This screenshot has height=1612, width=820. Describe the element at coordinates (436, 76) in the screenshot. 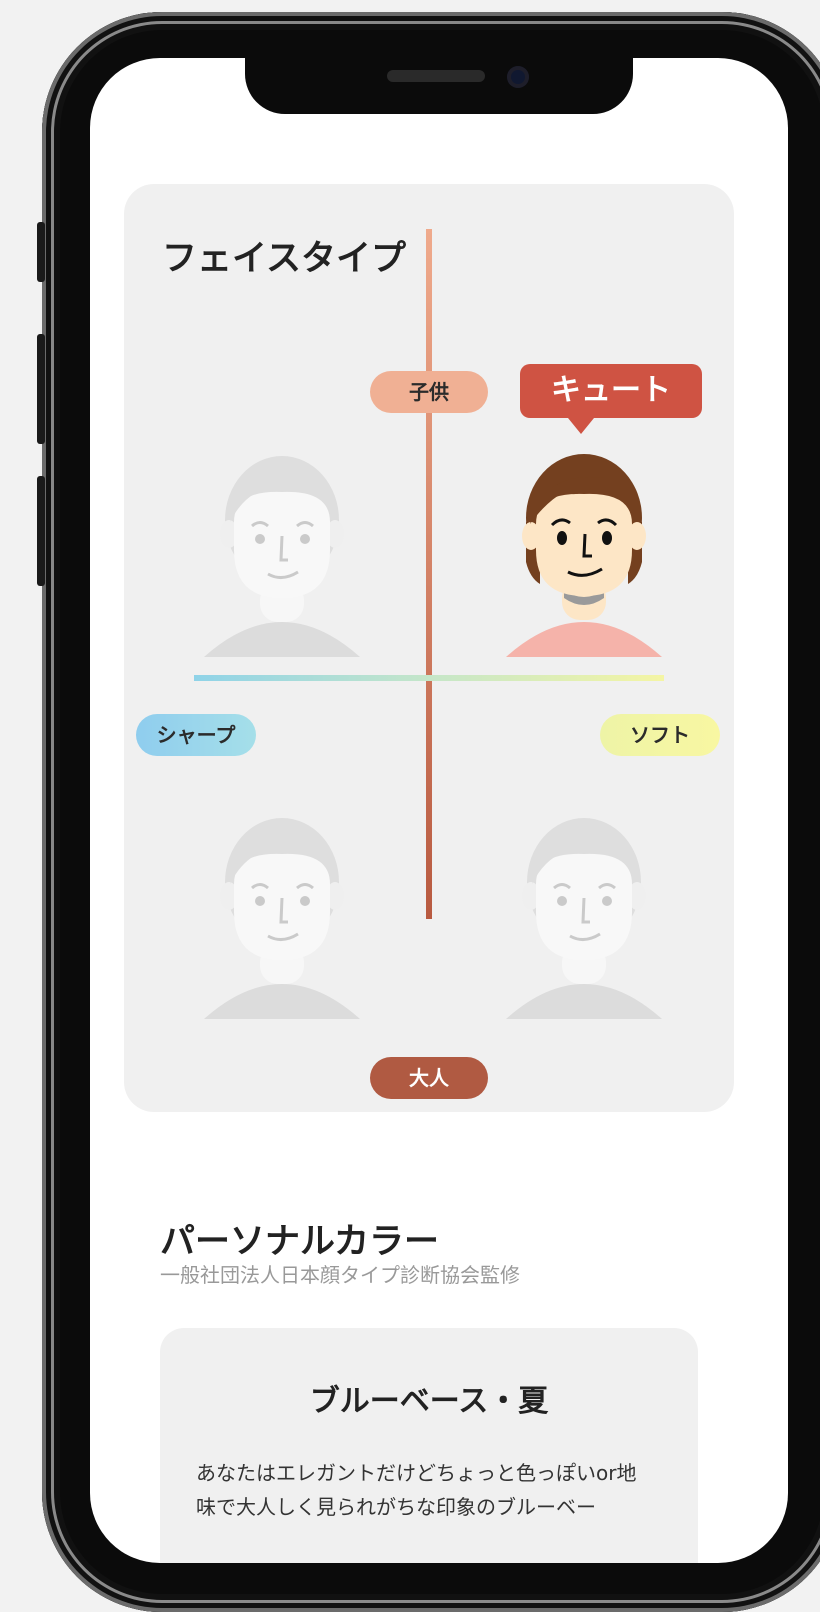

I see `speaker-grille` at that location.